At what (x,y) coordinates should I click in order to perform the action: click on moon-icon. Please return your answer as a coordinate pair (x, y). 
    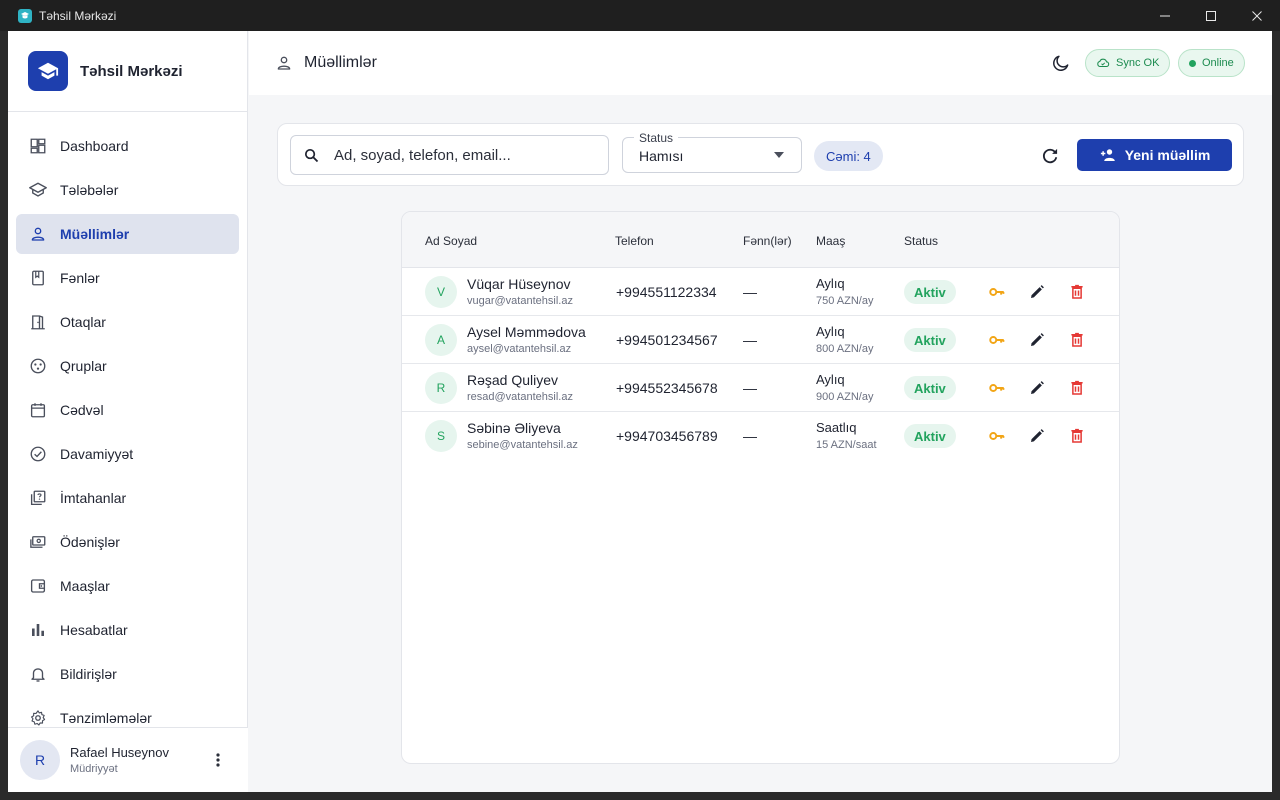
    Looking at the image, I should click on (1061, 63).